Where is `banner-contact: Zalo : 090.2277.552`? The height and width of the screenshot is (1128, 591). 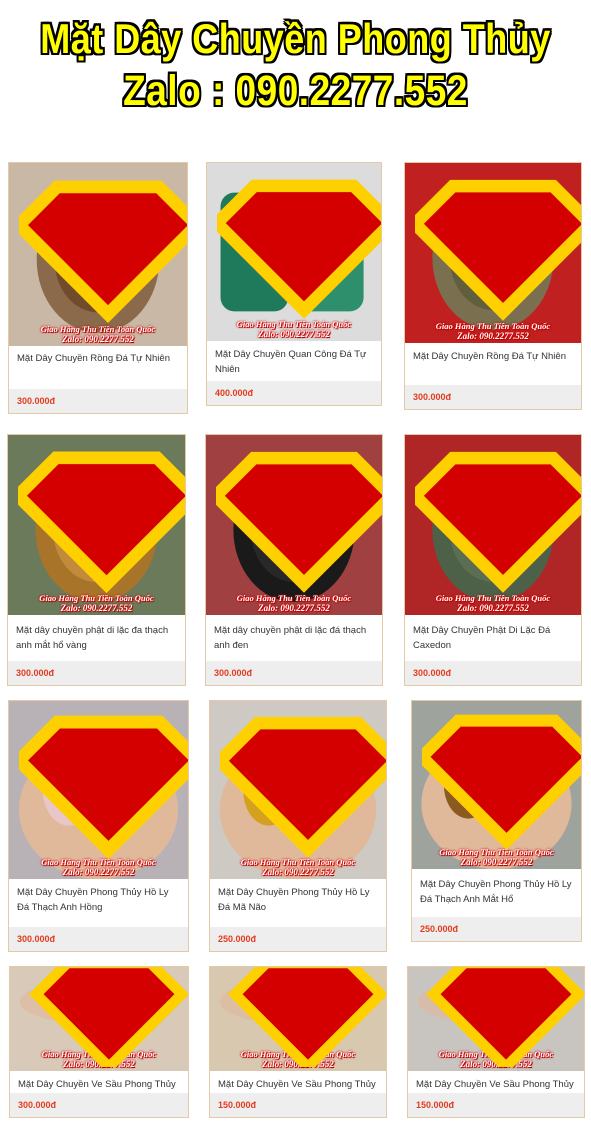
banner-contact: Zalo : 090.2277.552 is located at coordinates (295, 90).